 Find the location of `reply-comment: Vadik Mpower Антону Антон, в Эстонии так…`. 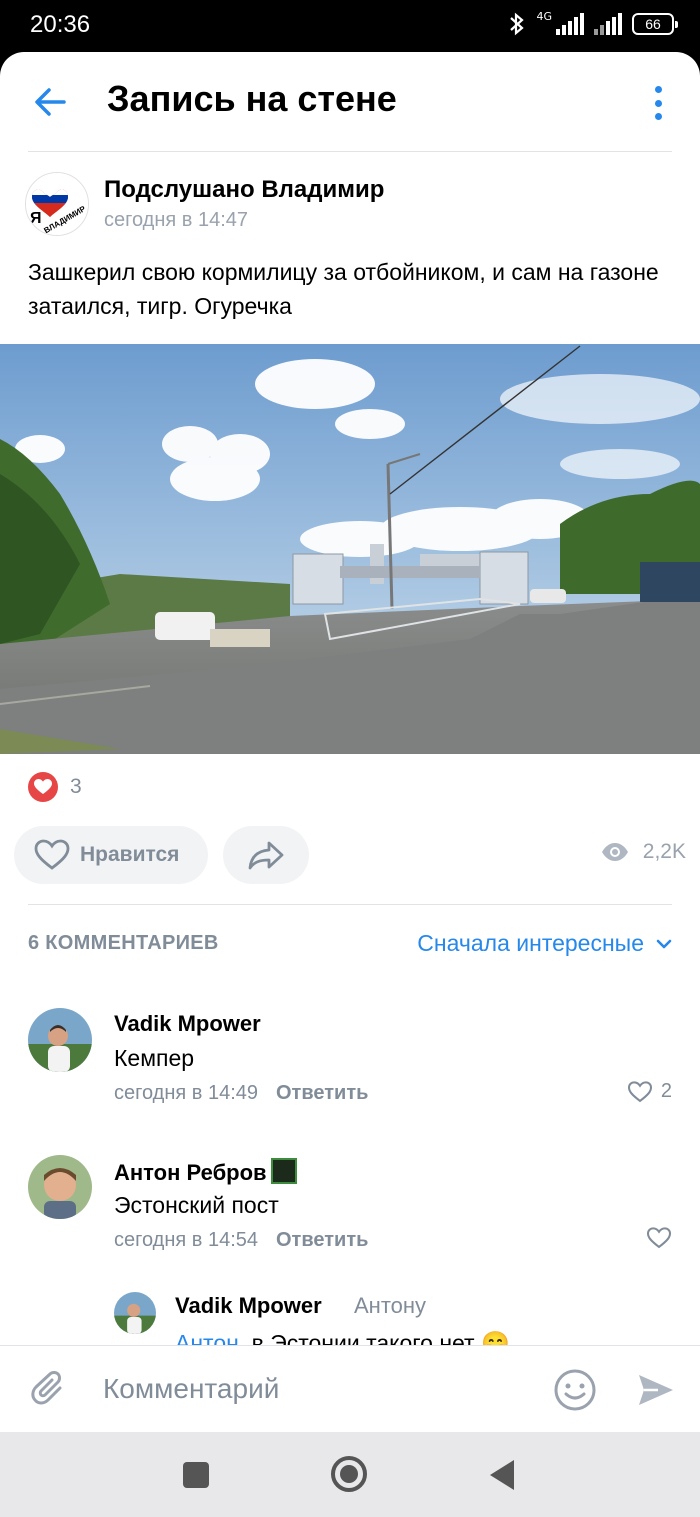

reply-comment: Vadik Mpower Антону Антон, в Эстонии так… is located at coordinates (394, 1322).